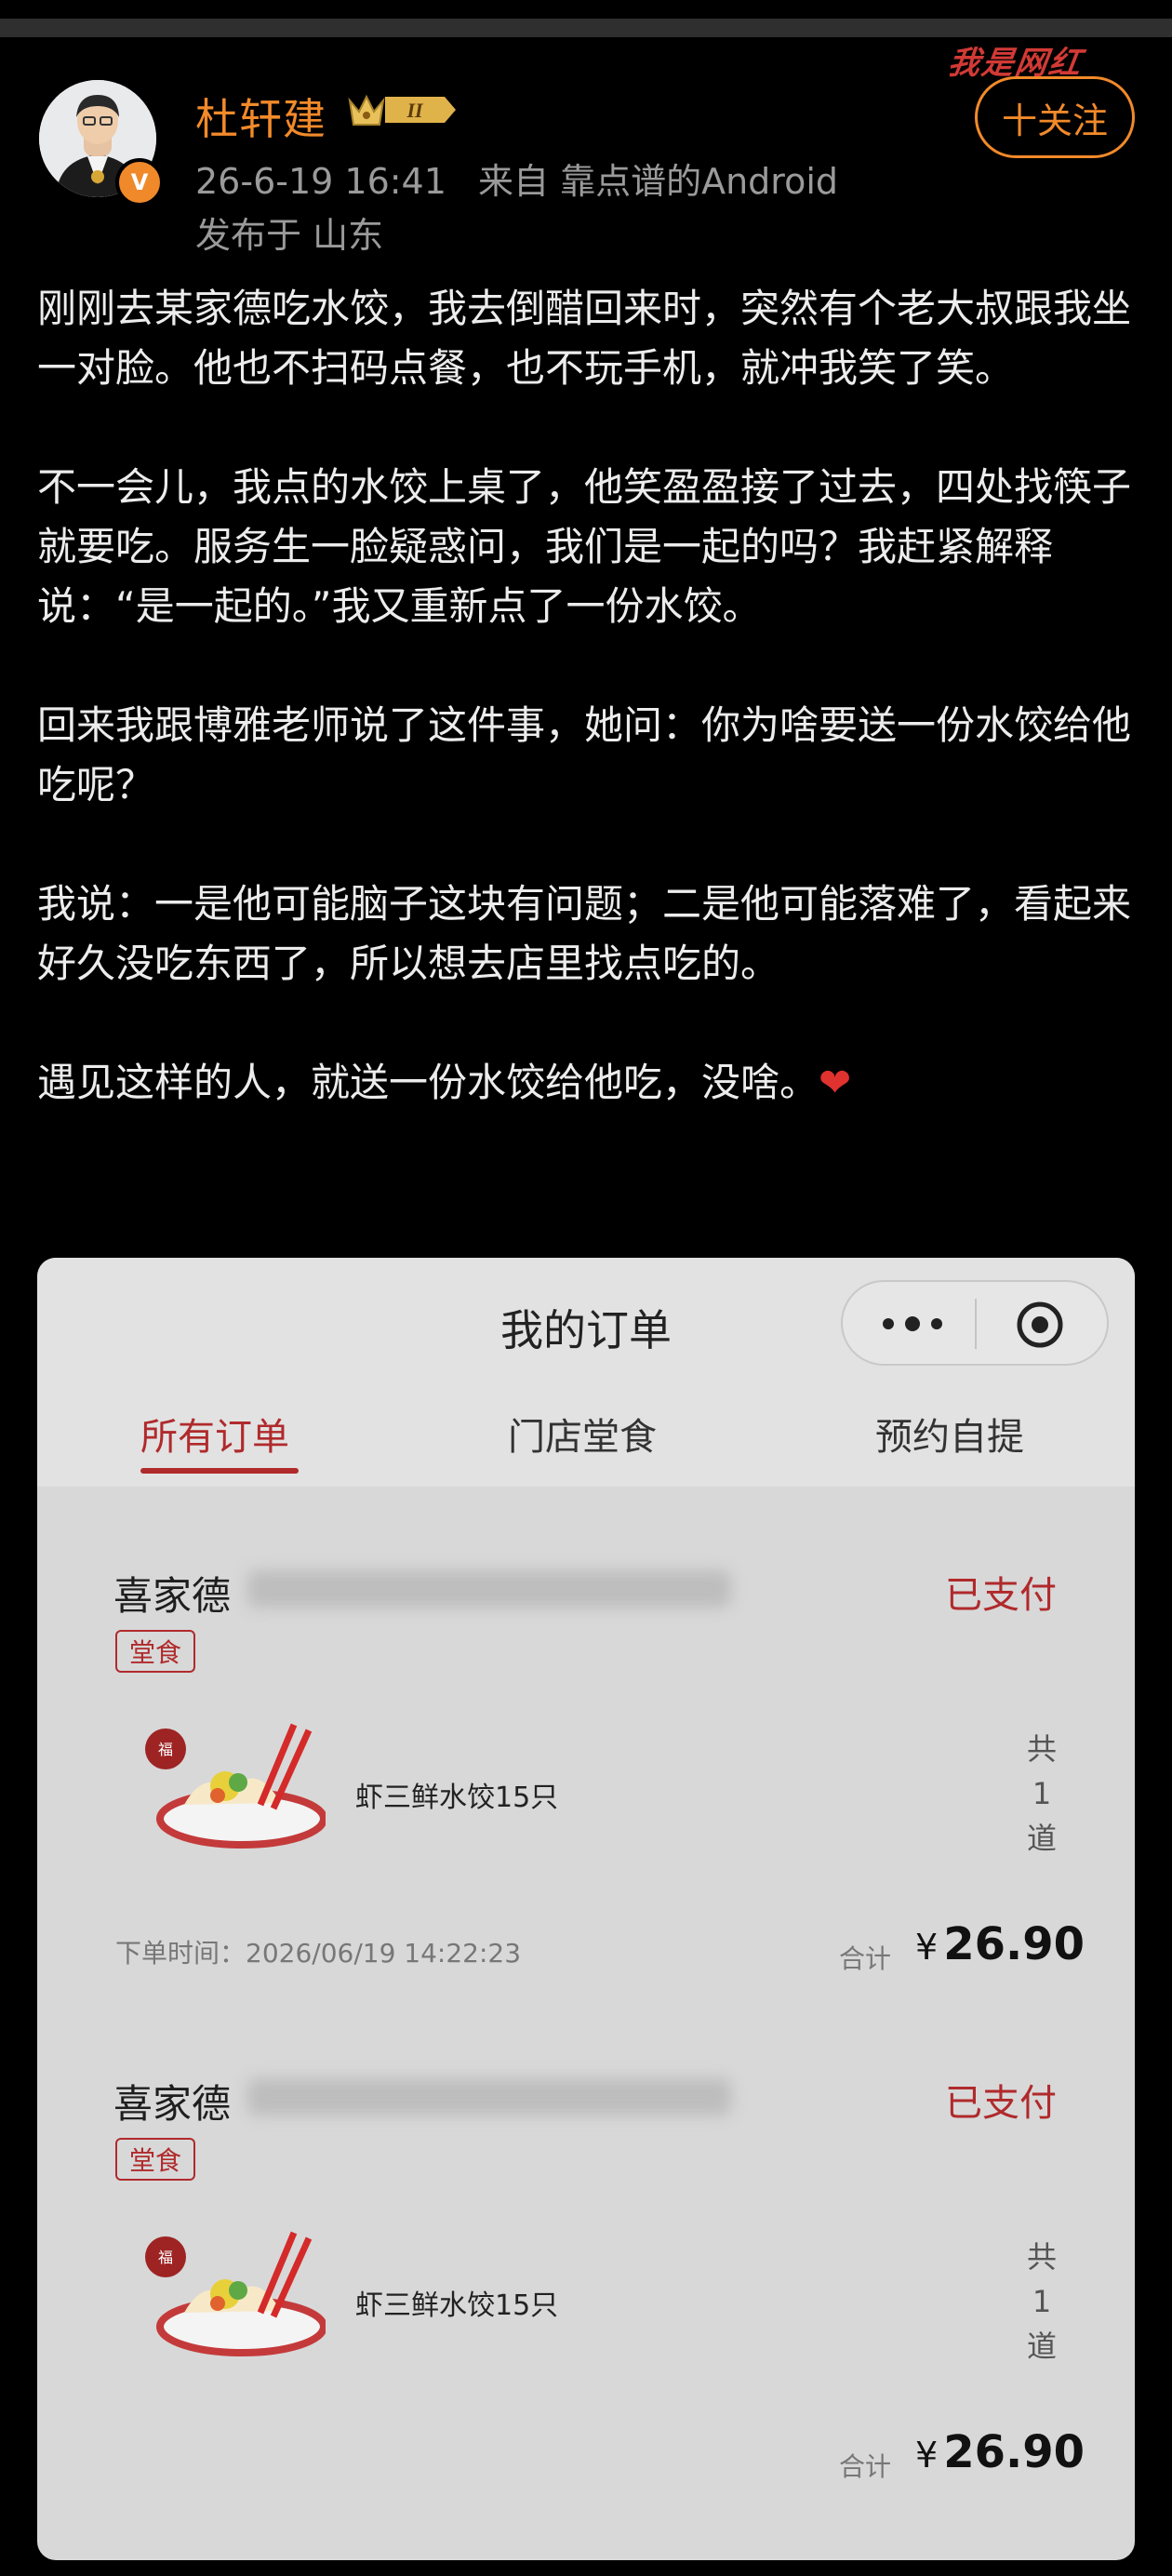 The image size is (1172, 2576). I want to click on order-time: 下单时间：2026/06/19 14:22:23, so click(318, 1953).